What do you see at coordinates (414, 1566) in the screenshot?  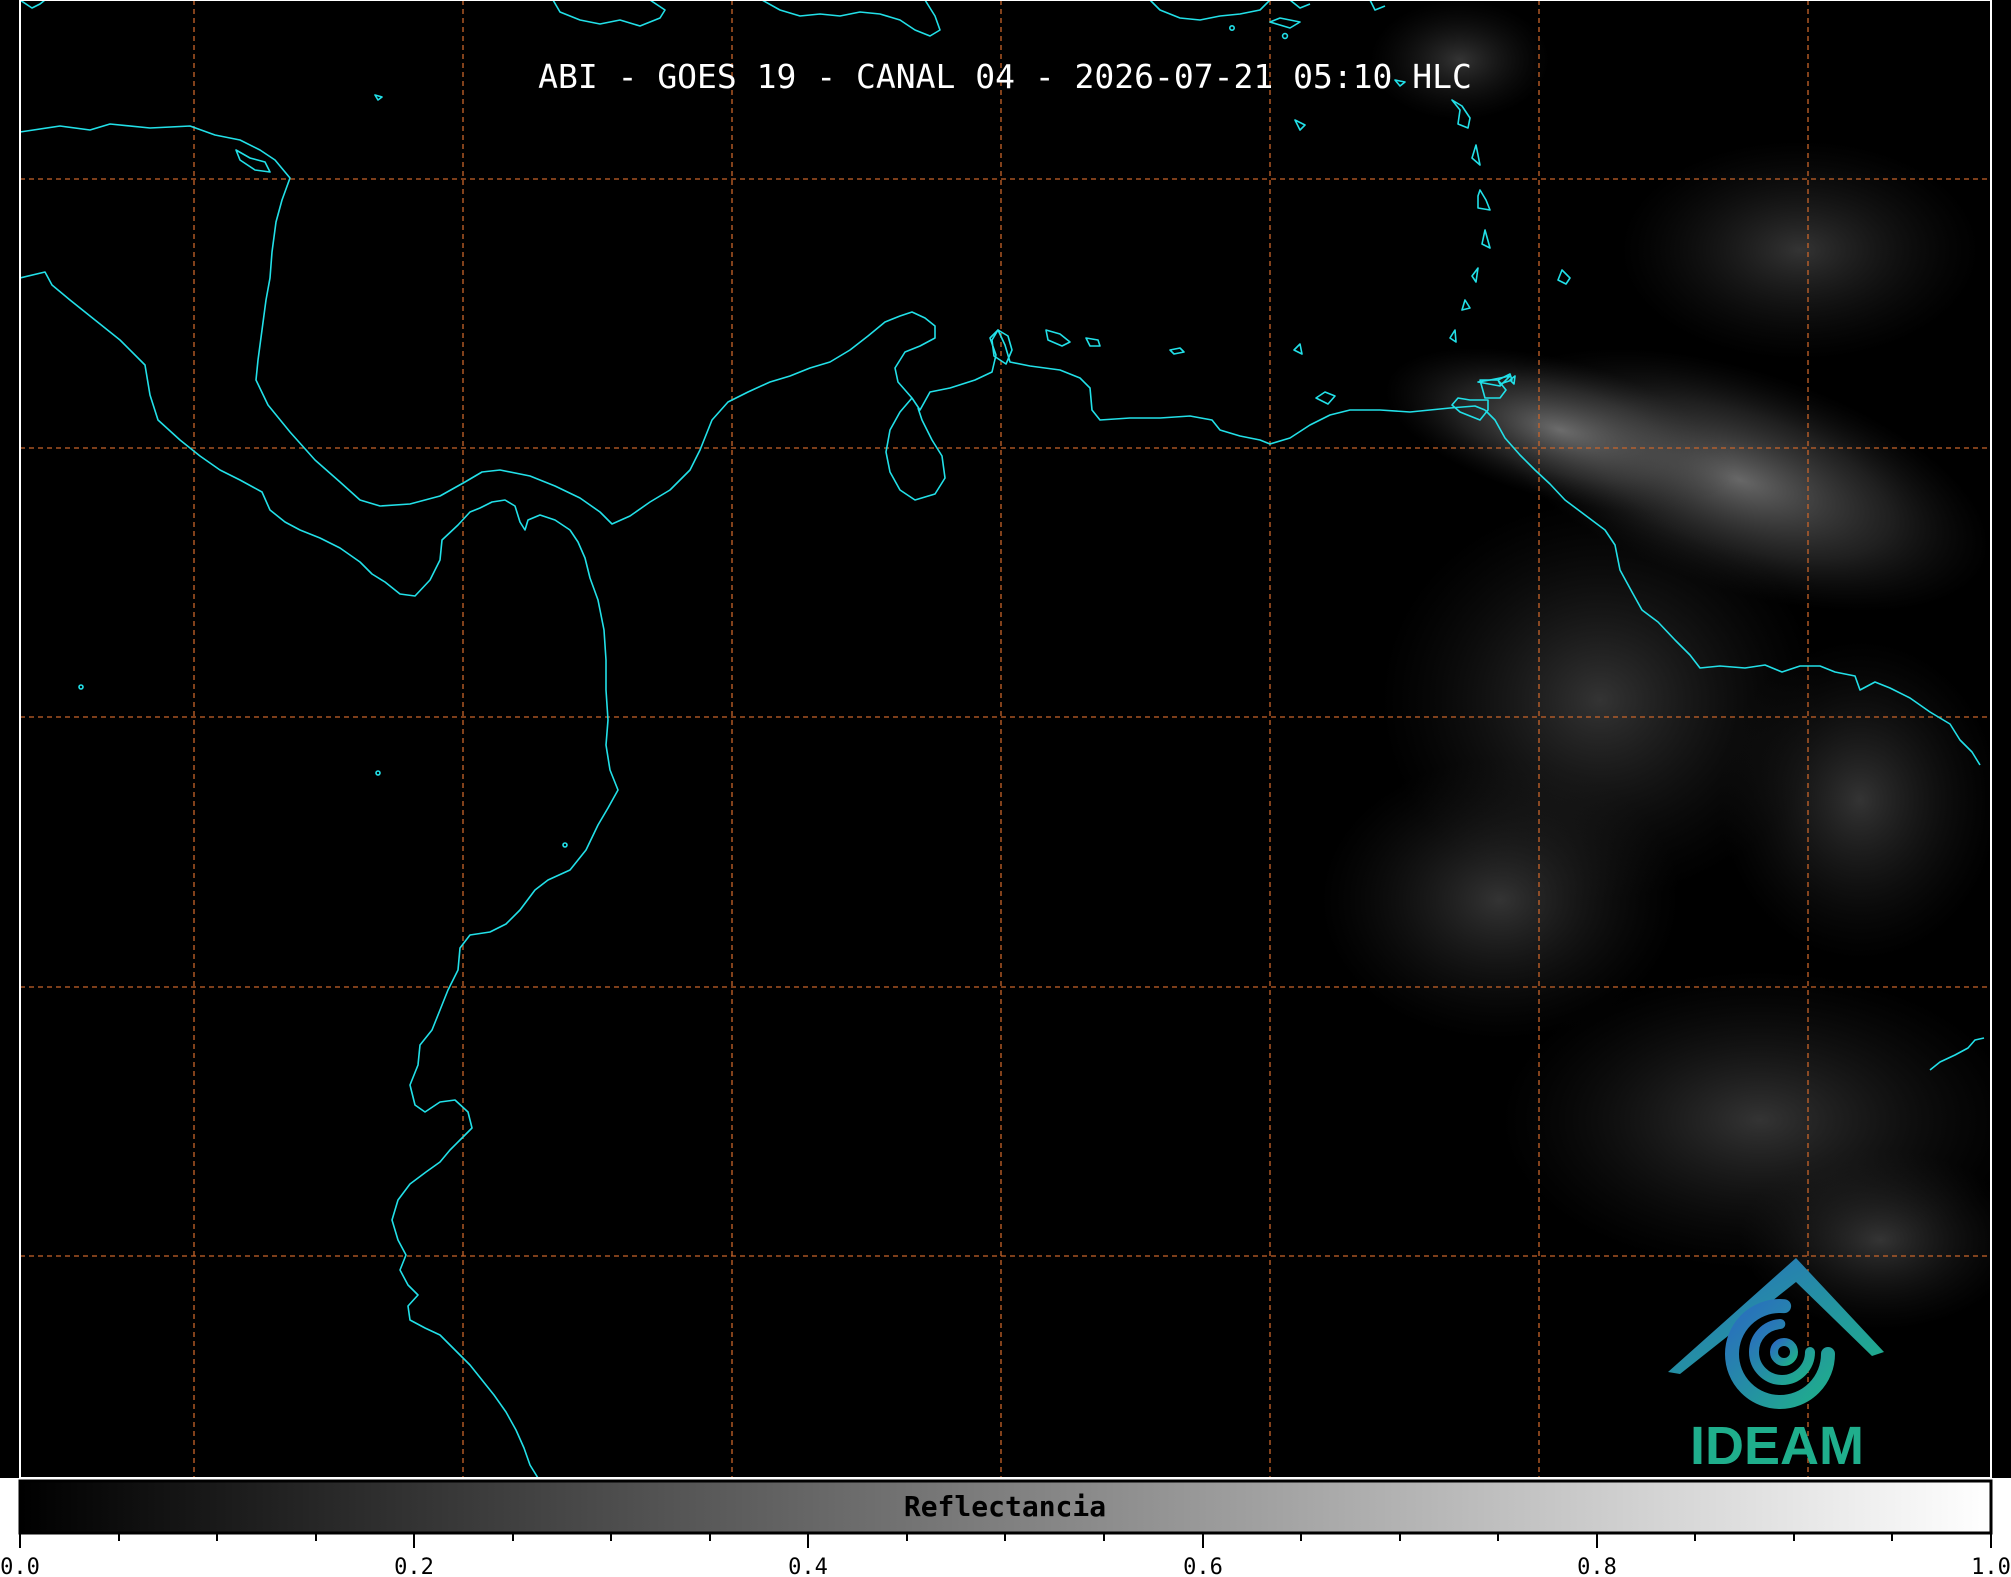 I see `colorbar-tick-label: 0.2` at bounding box center [414, 1566].